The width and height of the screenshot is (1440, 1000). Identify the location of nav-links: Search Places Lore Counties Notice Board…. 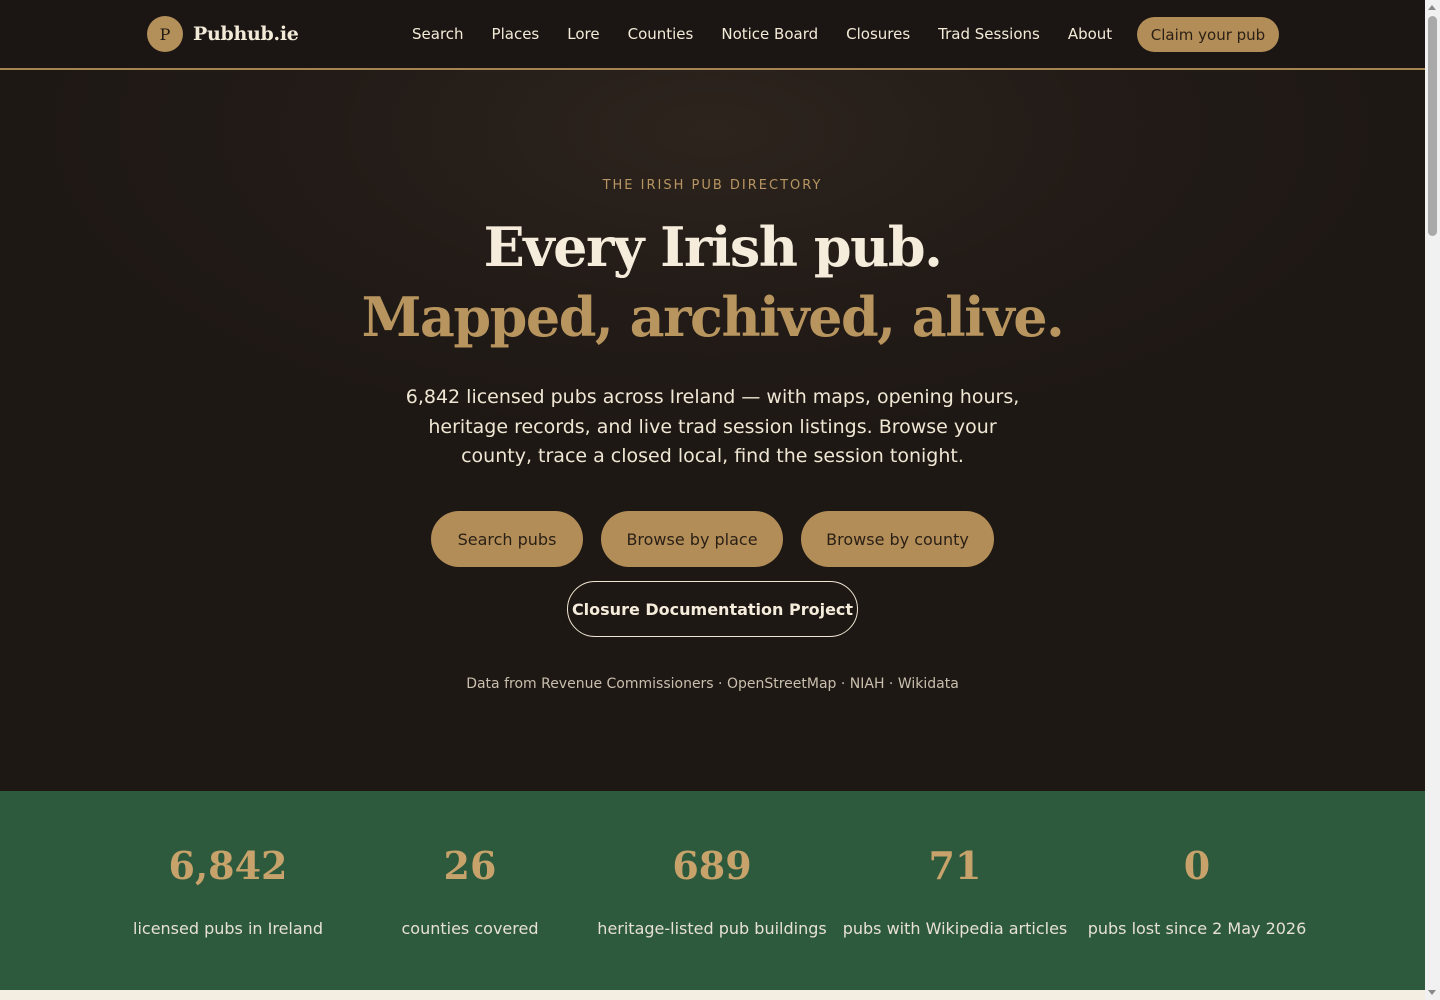
(762, 34).